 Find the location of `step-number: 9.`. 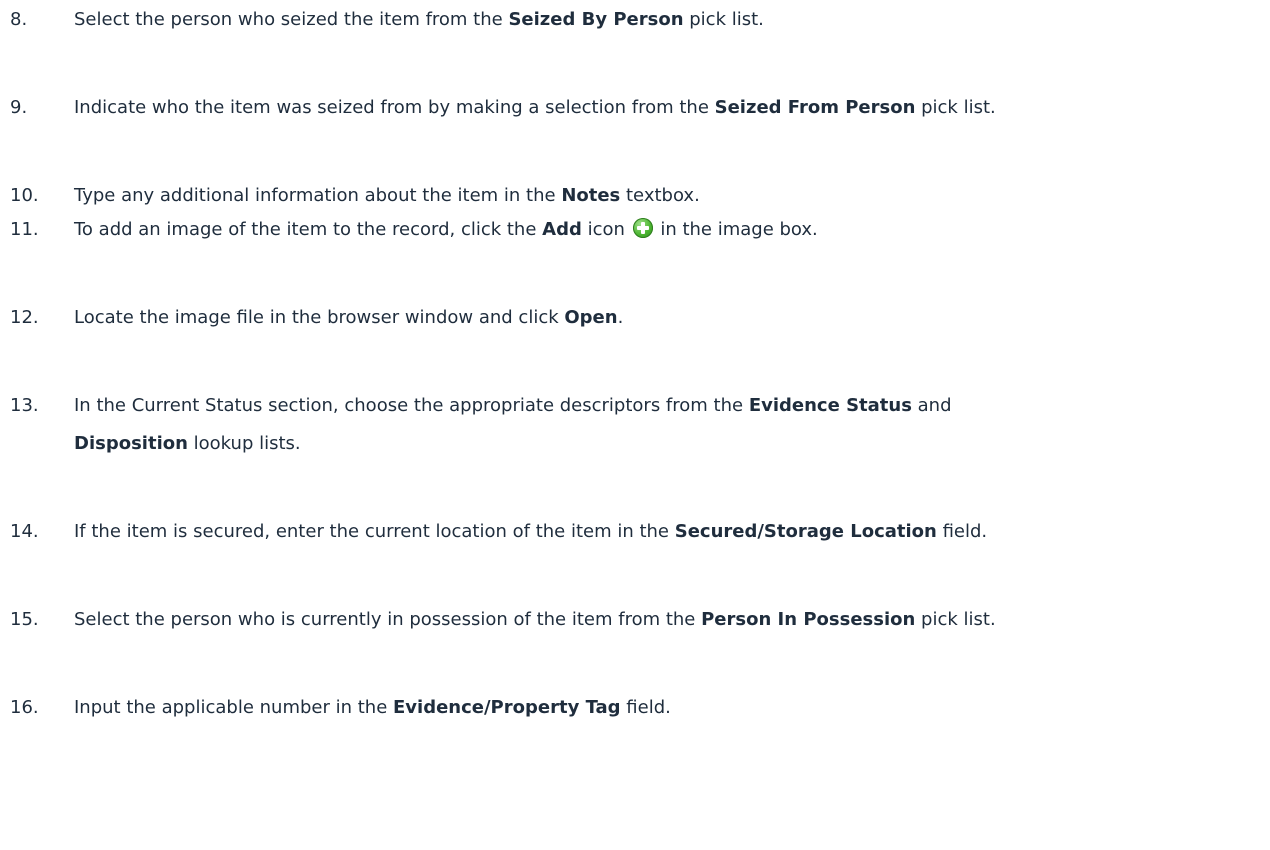

step-number: 9. is located at coordinates (19, 107).